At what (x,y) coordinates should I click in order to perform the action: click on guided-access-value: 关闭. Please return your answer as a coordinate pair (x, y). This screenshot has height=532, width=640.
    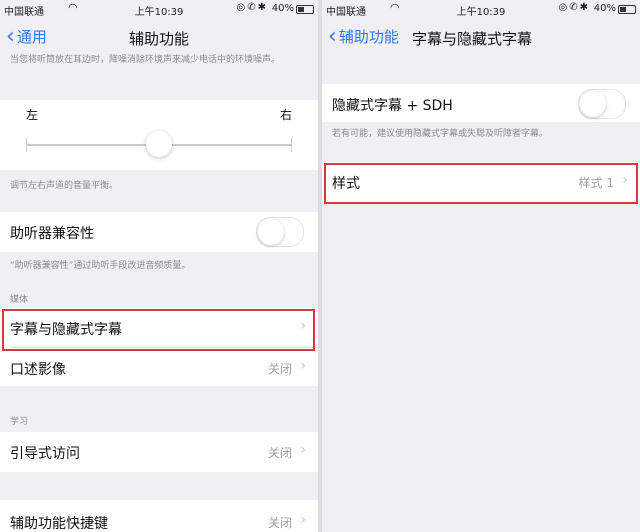
    Looking at the image, I should click on (279, 453).